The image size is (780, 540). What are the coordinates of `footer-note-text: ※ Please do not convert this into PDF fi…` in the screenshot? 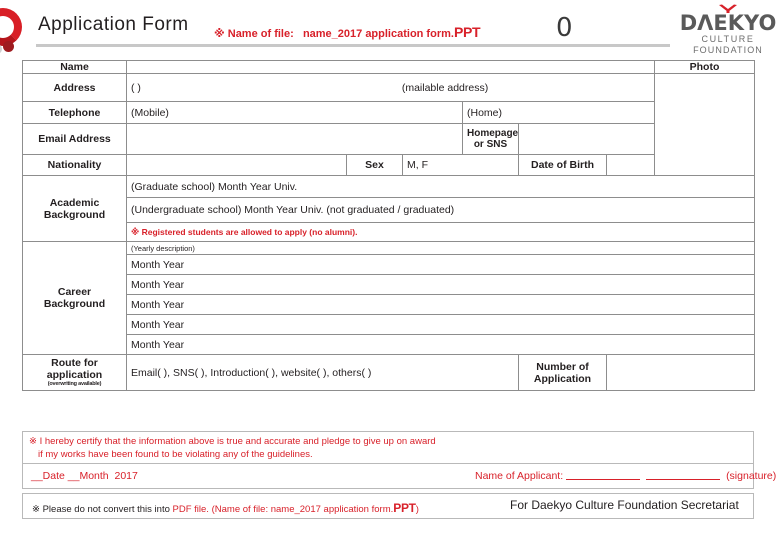 It's located at (225, 508).